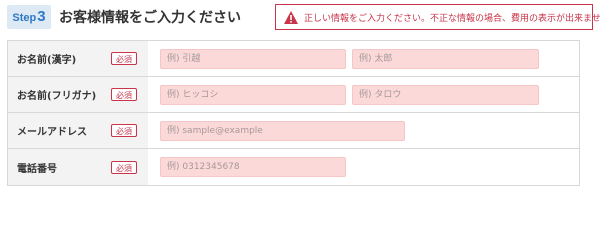 This screenshot has height=240, width=600. What do you see at coordinates (57, 96) in the screenshot?
I see `field-label: お名前(フリガナ)` at bounding box center [57, 96].